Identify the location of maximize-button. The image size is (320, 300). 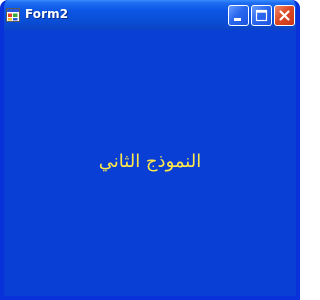
(261, 15).